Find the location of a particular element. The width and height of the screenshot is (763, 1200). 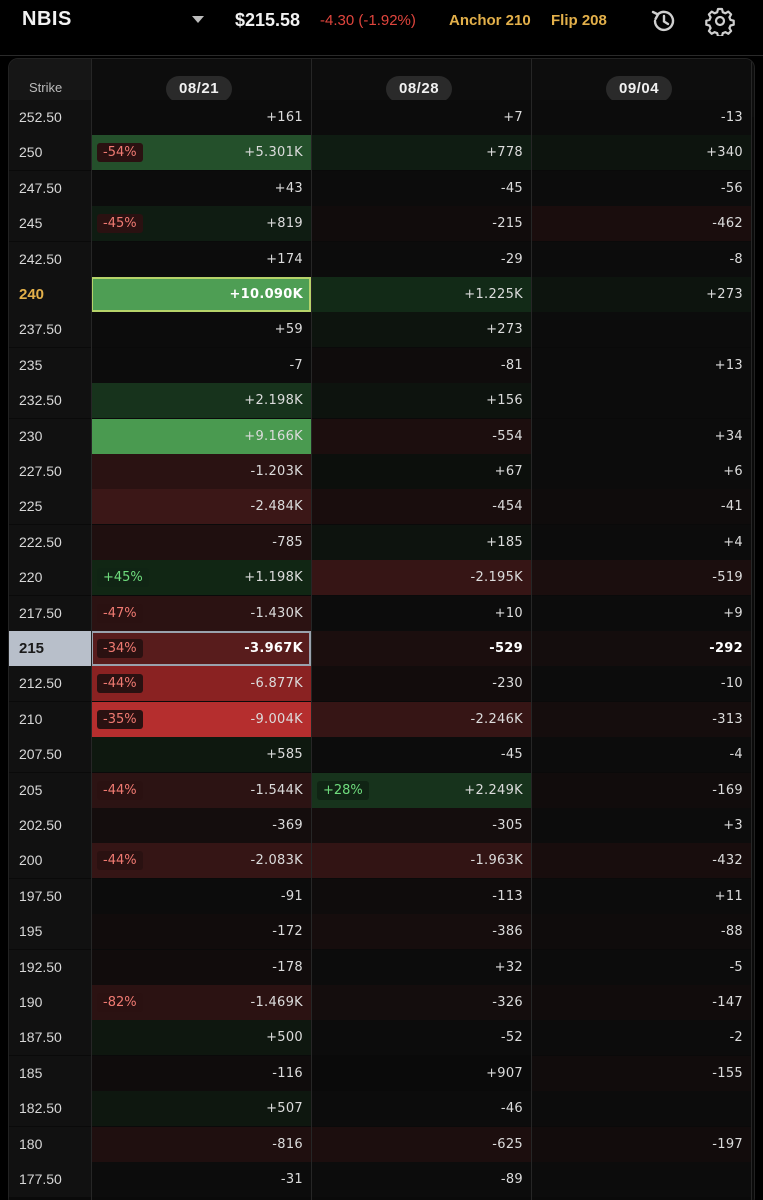

strike-row: 192.50 -178 +32 -5 is located at coordinates (381, 967).